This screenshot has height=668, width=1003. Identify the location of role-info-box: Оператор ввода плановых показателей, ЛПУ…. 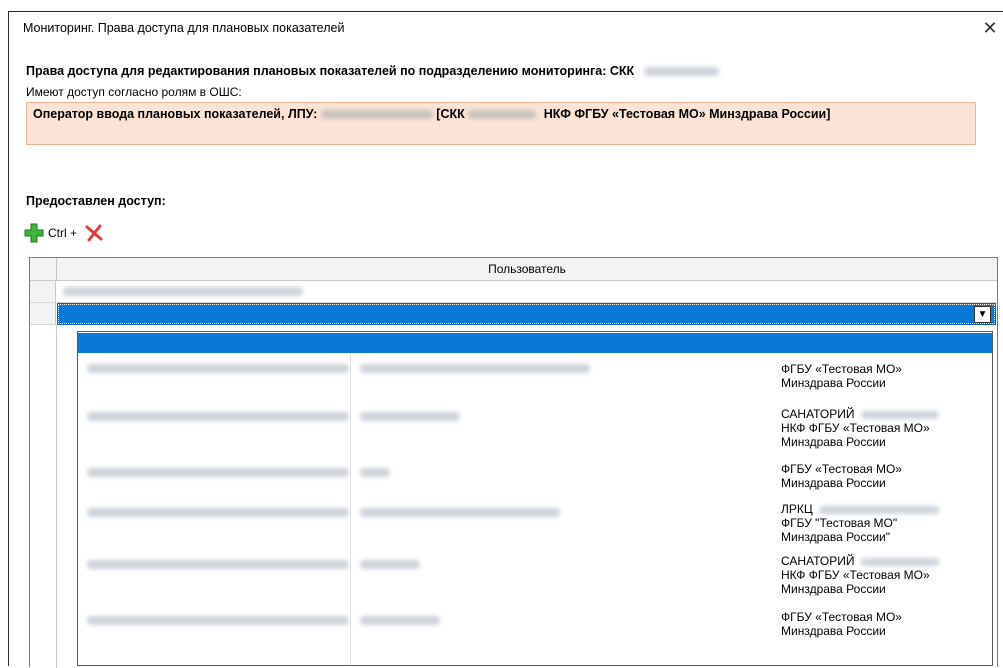
(501, 123).